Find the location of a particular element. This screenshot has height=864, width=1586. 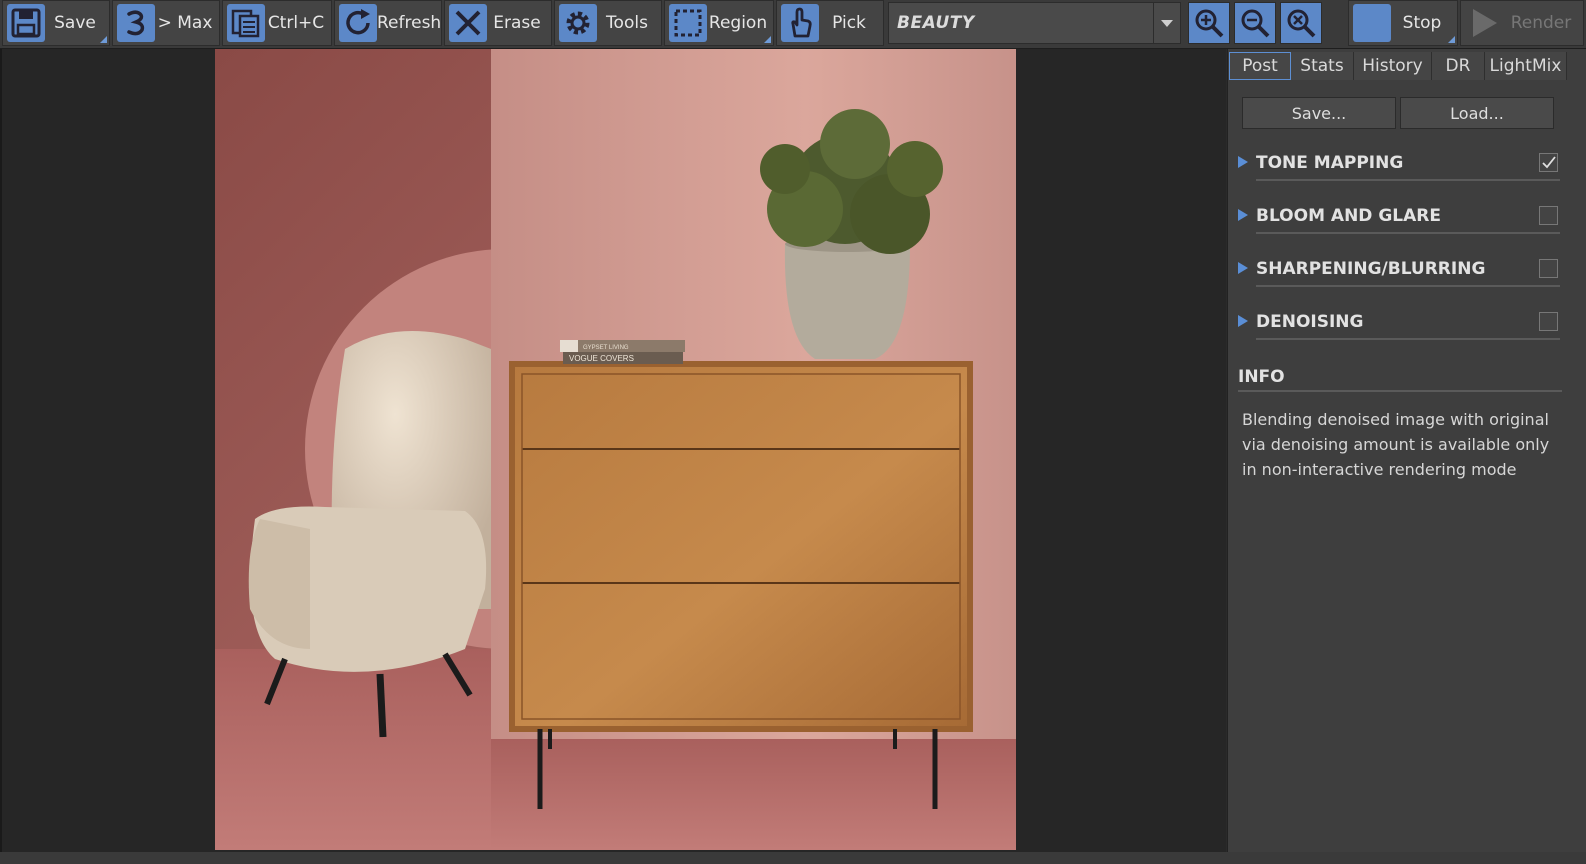

denoising-checkbox is located at coordinates (1548, 321).